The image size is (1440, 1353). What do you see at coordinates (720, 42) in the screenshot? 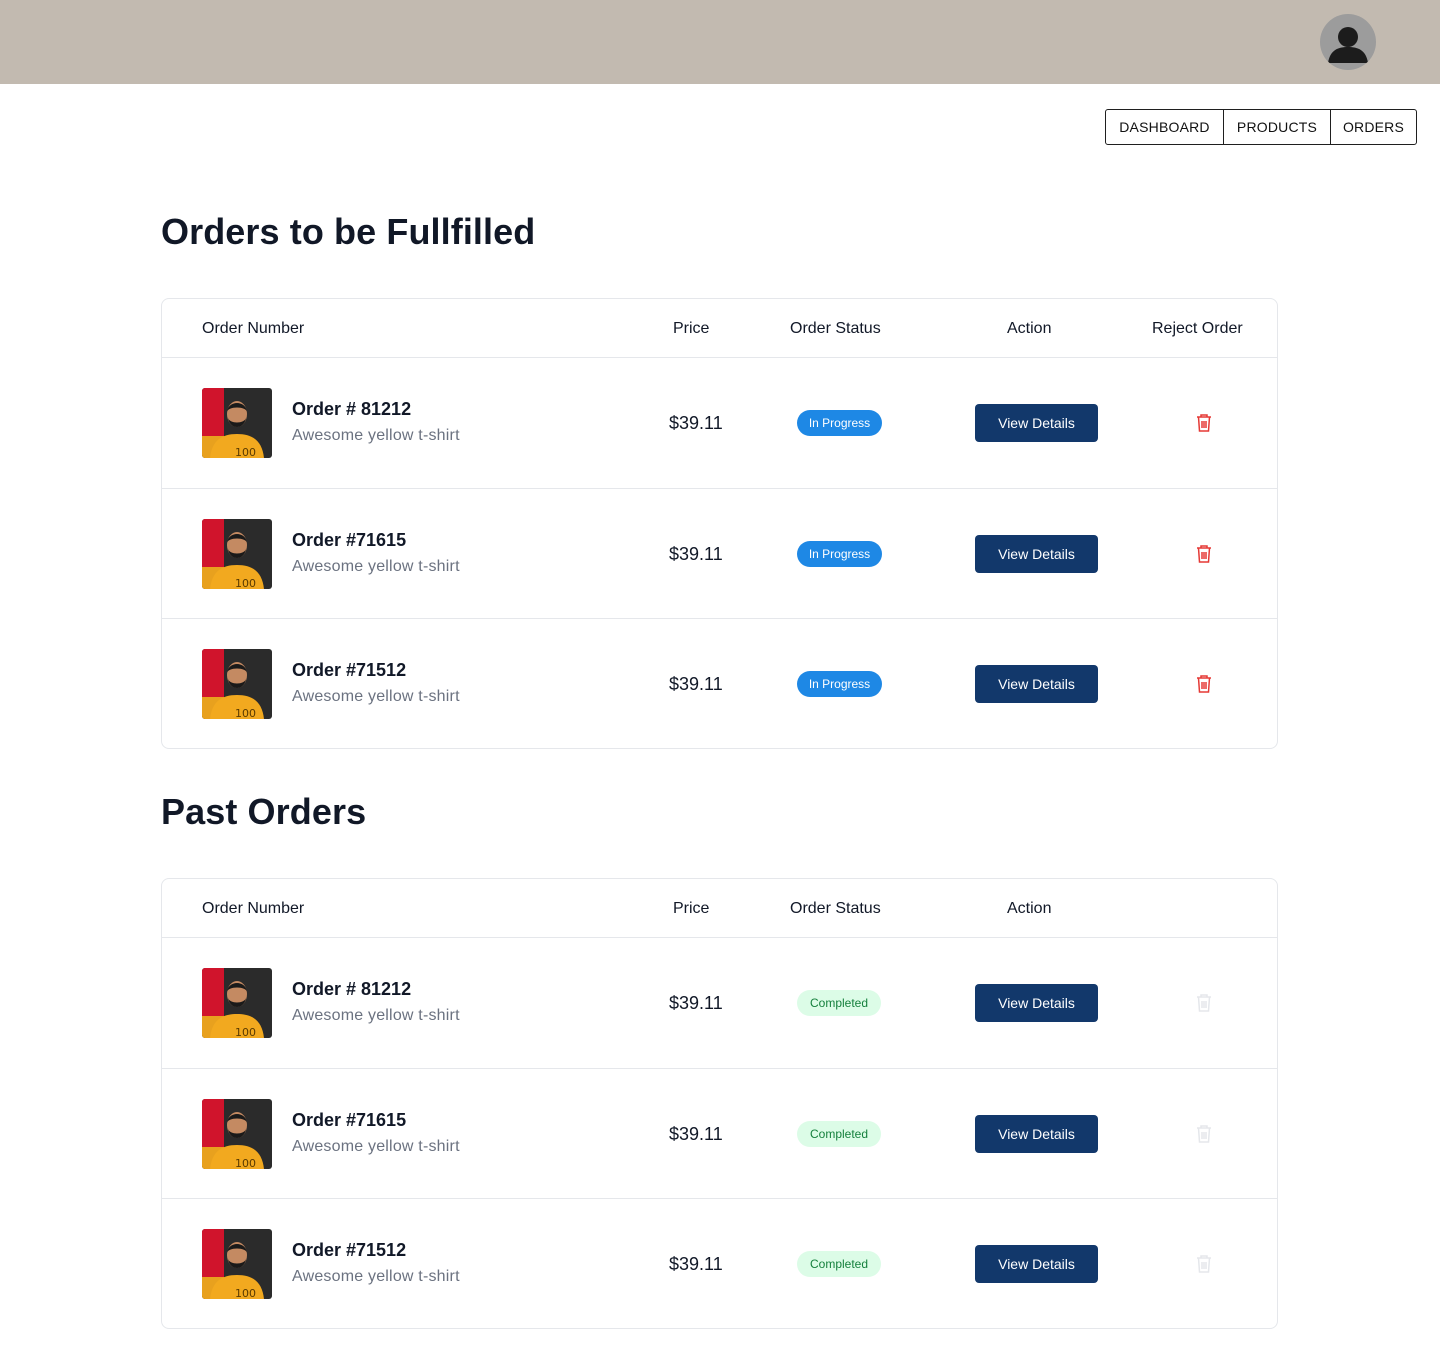
I see `top-bar` at bounding box center [720, 42].